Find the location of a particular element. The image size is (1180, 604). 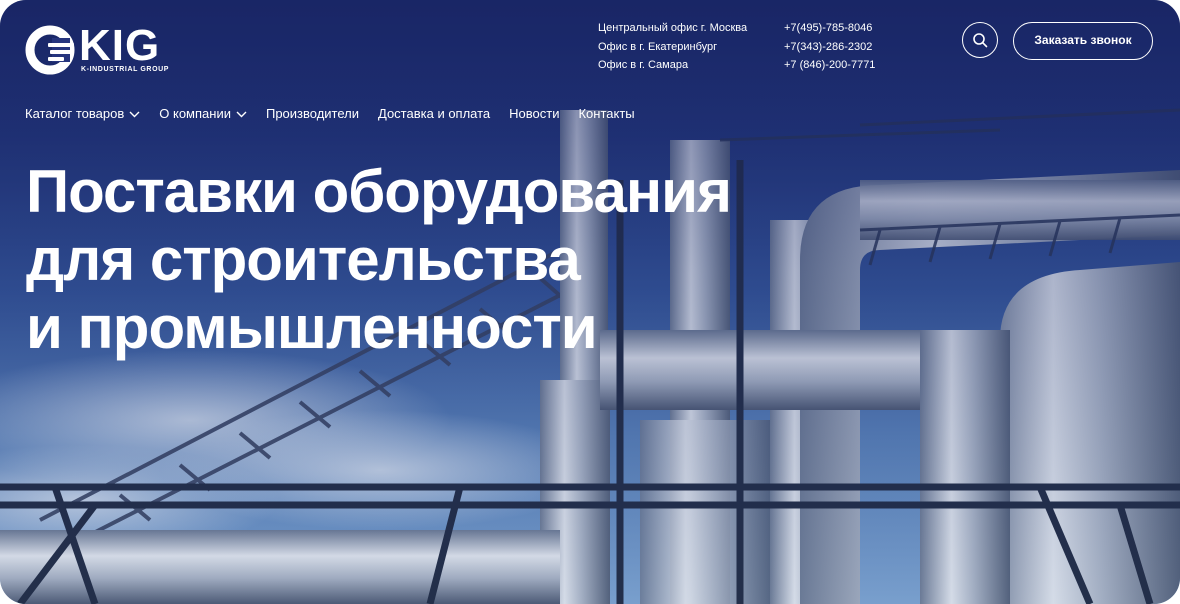

nav-item-label: Контакты is located at coordinates (606, 113).